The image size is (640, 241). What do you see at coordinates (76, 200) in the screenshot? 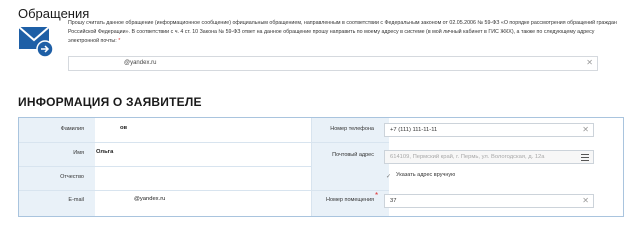
I see `email-label: E-mail` at bounding box center [76, 200].